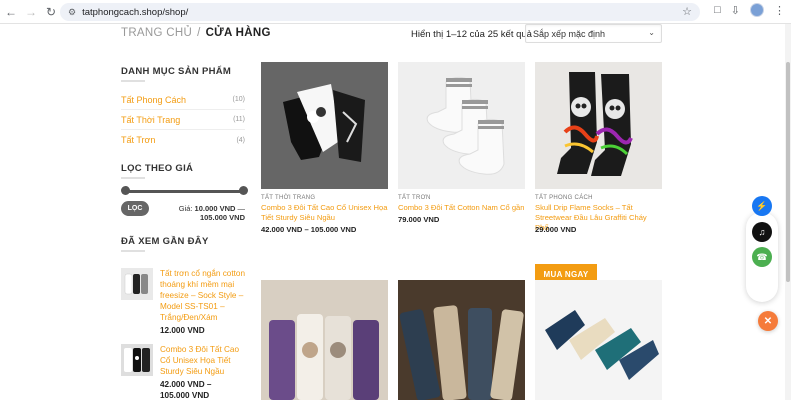 Image resolution: width=791 pixels, height=400 pixels. What do you see at coordinates (176, 71) in the screenshot?
I see `categories-title: DANH MỤC SẢN PHẨM` at bounding box center [176, 71].